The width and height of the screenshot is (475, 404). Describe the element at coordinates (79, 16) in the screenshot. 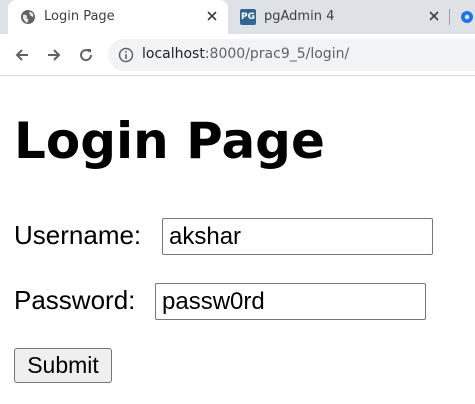

I see `tab-title: Login Page` at that location.